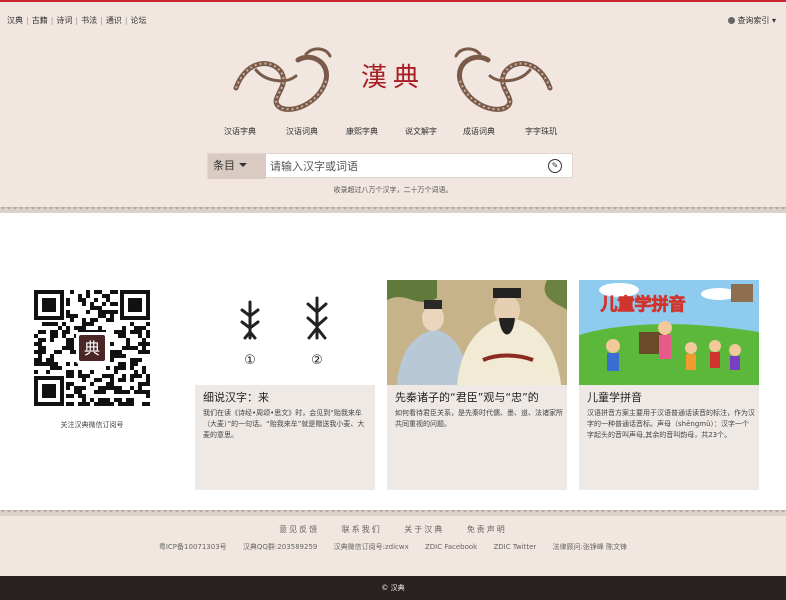  What do you see at coordinates (451, 547) in the screenshot?
I see `footer-facebook: ZDIC Facebook` at bounding box center [451, 547].